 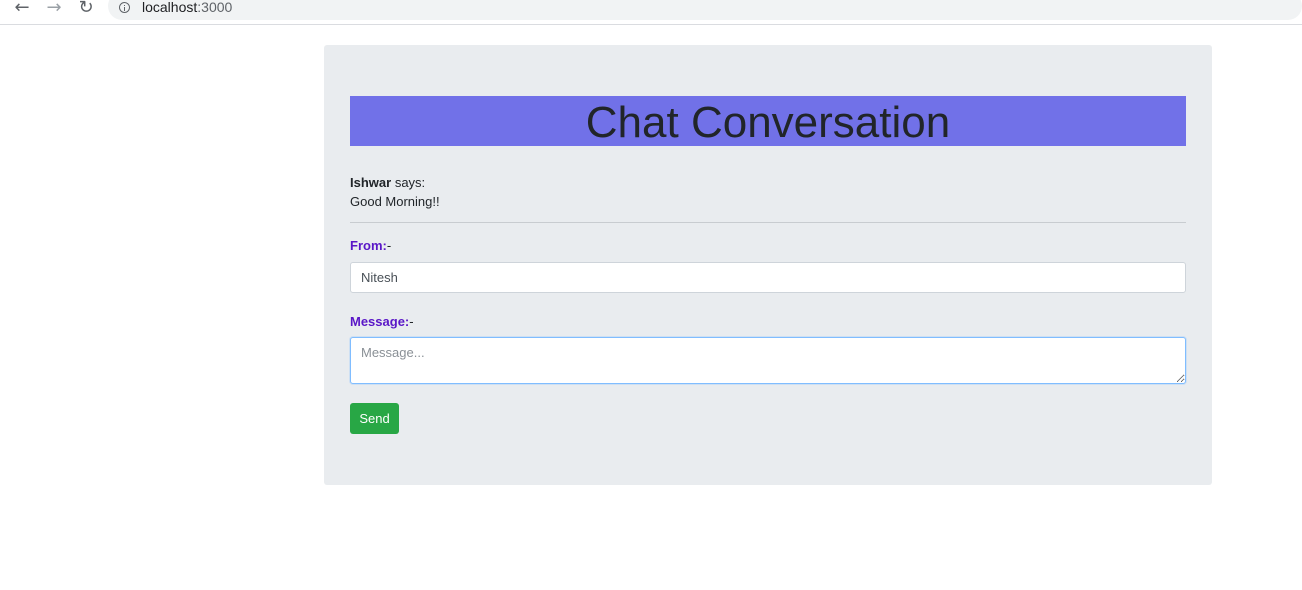 I want to click on browser-toolbar: ← → ↻ localhost:3000, so click(x=651, y=12).